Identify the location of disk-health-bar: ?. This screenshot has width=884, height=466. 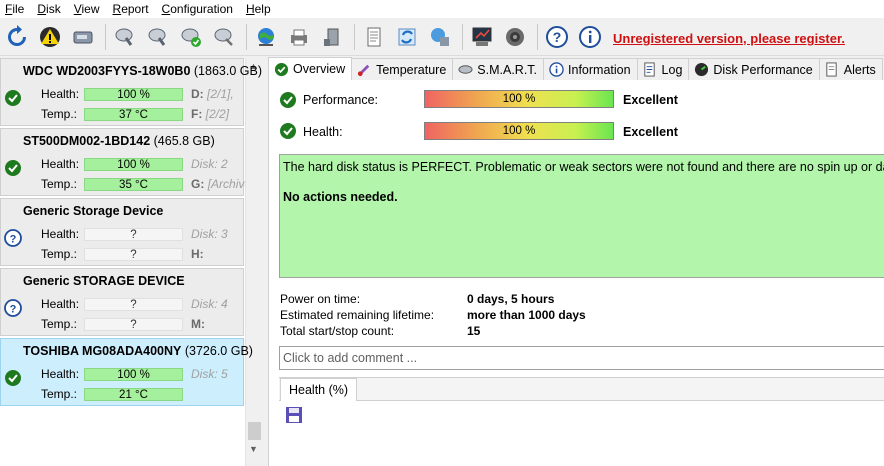
(133, 304).